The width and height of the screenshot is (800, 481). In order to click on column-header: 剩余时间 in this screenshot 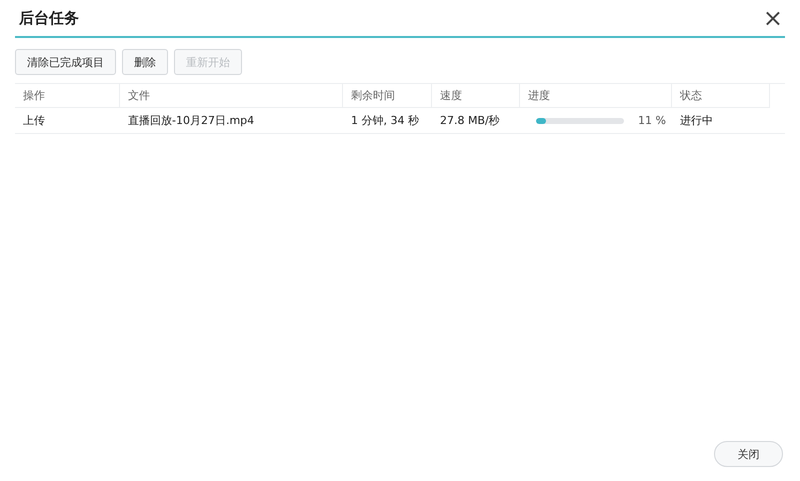, I will do `click(387, 95)`.